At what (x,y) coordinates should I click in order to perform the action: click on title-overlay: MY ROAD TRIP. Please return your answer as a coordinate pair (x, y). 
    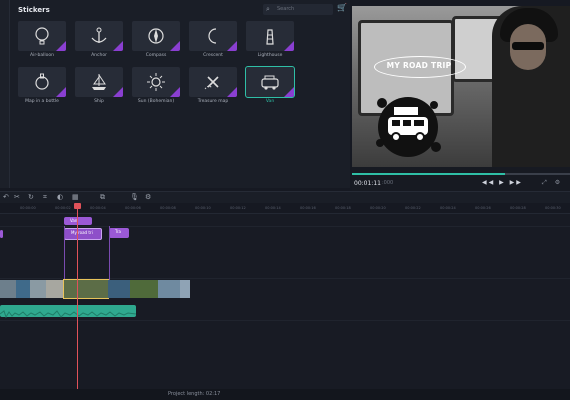
    Looking at the image, I should click on (419, 65).